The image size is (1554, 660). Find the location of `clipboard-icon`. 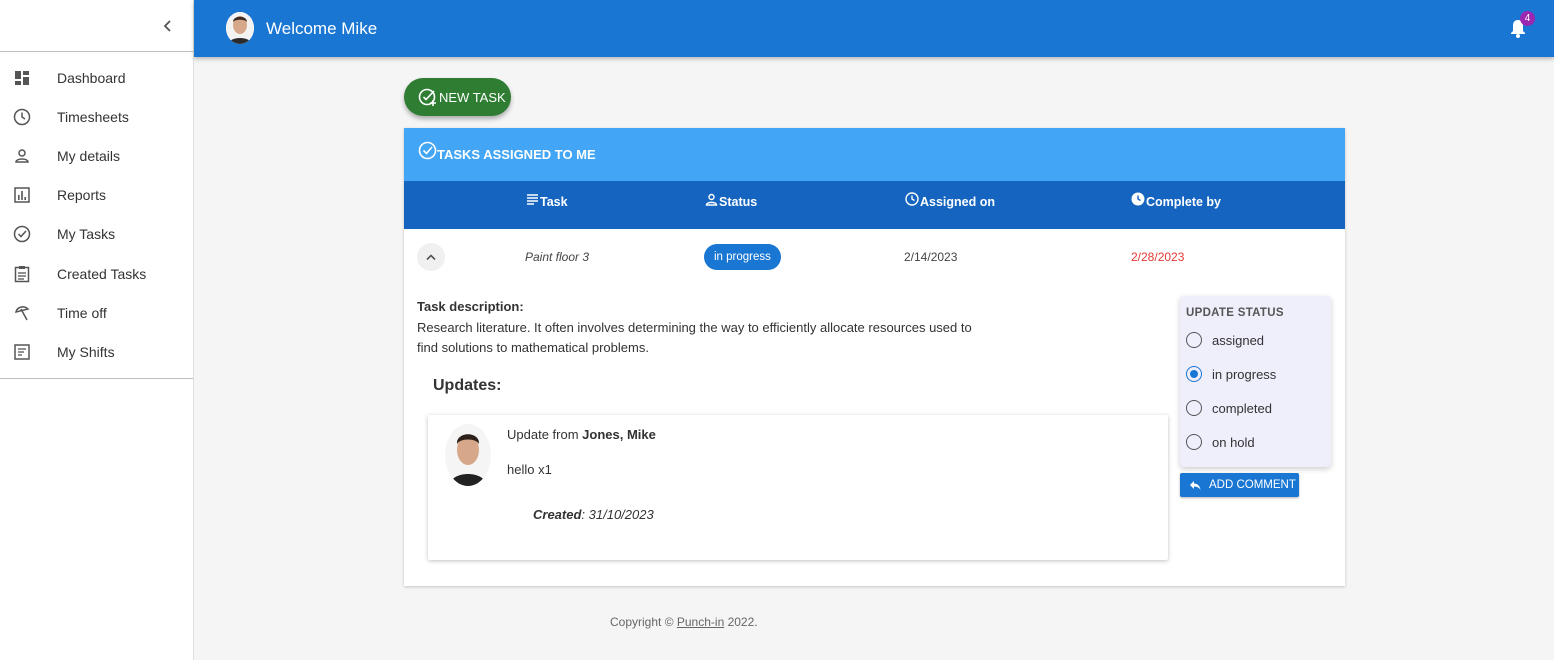

clipboard-icon is located at coordinates (22, 274).